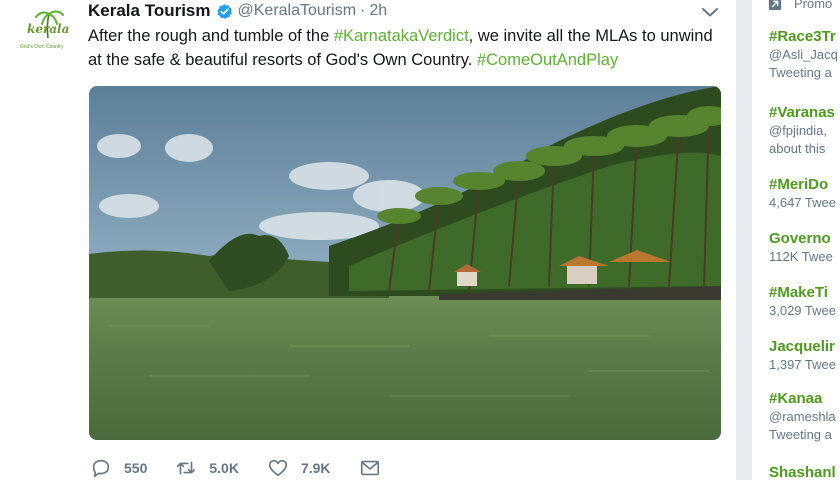 This screenshot has width=840, height=480. What do you see at coordinates (801, 256) in the screenshot?
I see `trend-meta: 112K Twee` at bounding box center [801, 256].